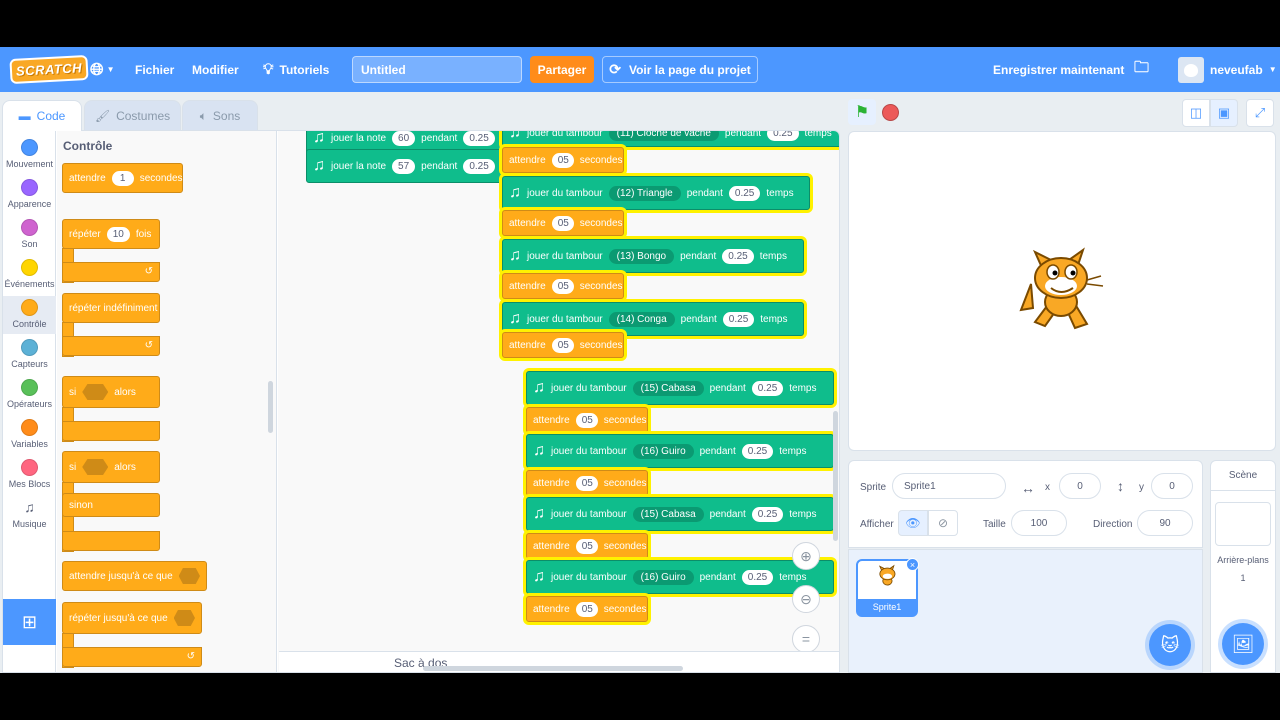 This screenshot has width=1280, height=720. I want to click on palette-scrollbar, so click(270, 407).